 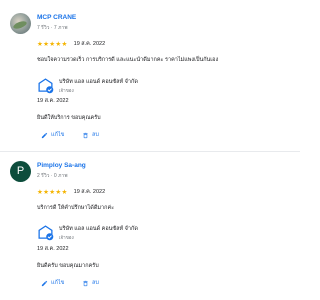 What do you see at coordinates (56, 17) in the screenshot?
I see `reviewer-name: MCP CRANE` at bounding box center [56, 17].